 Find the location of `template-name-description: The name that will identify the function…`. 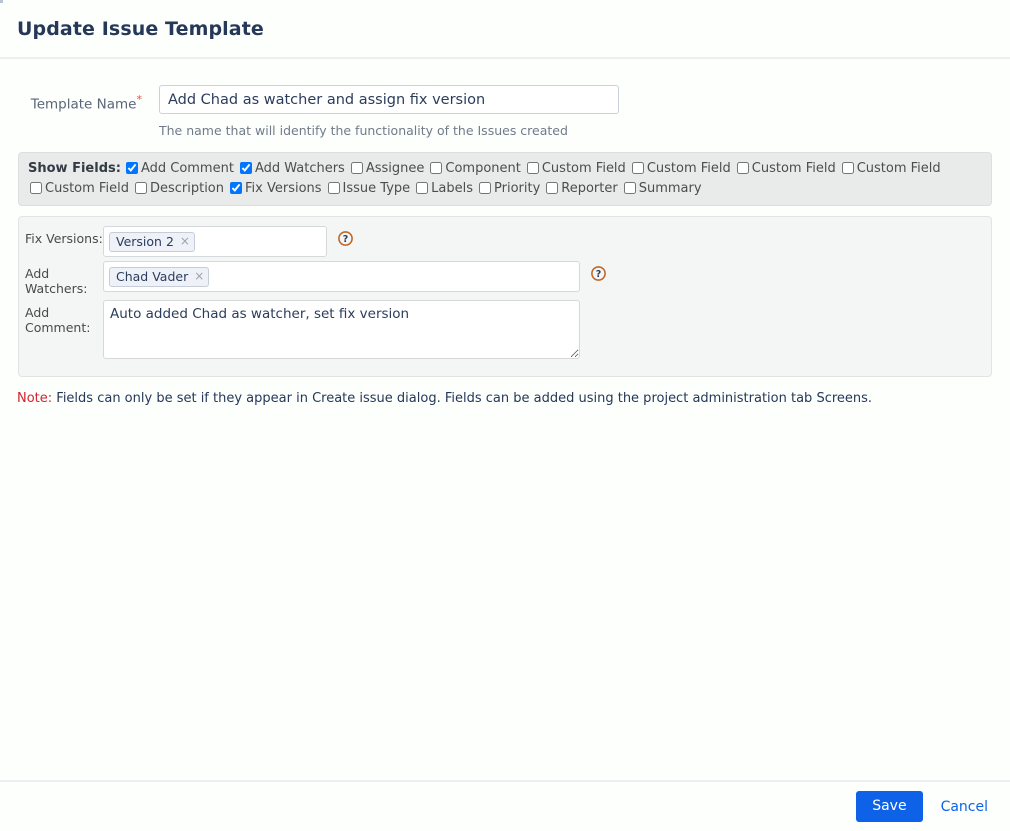

template-name-description: The name that will identify the function… is located at coordinates (363, 130).